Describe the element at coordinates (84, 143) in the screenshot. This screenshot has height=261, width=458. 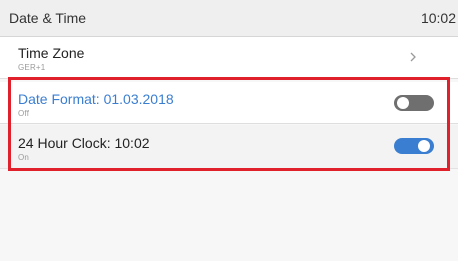
I see `24-hour-clock-label: 24 Hour Clock: 10:02` at that location.